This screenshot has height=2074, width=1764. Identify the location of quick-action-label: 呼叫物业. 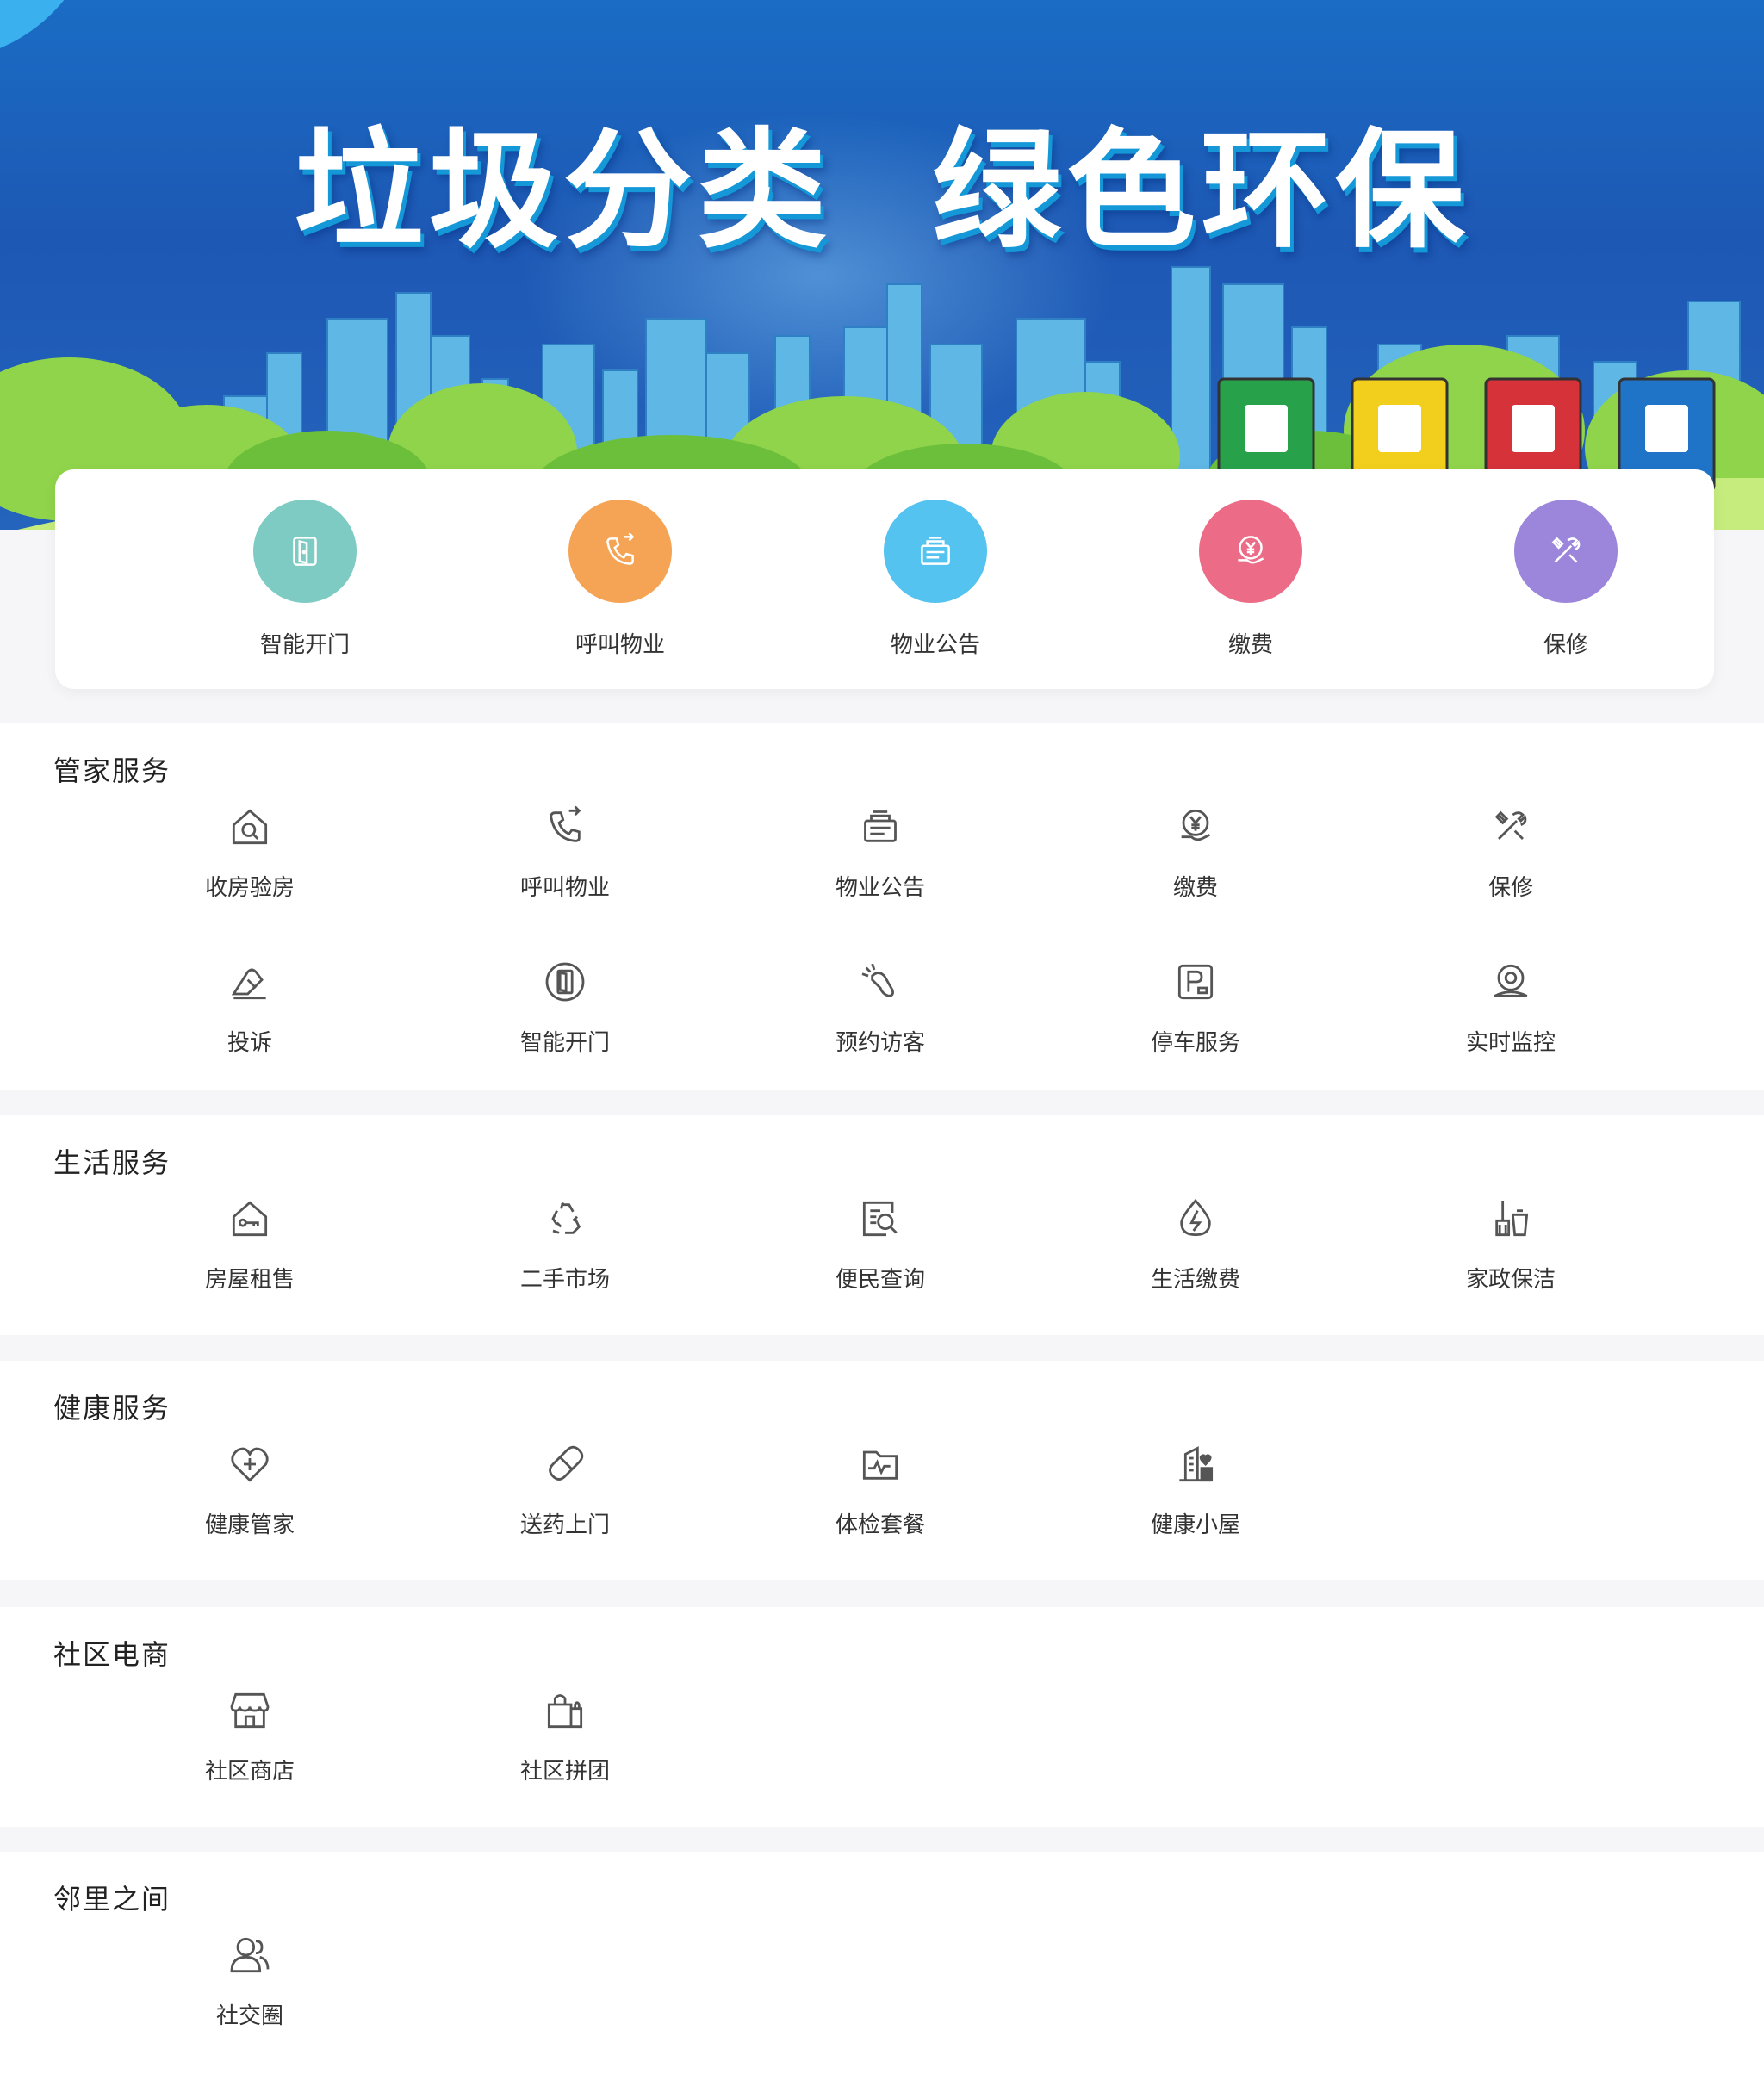
(620, 645).